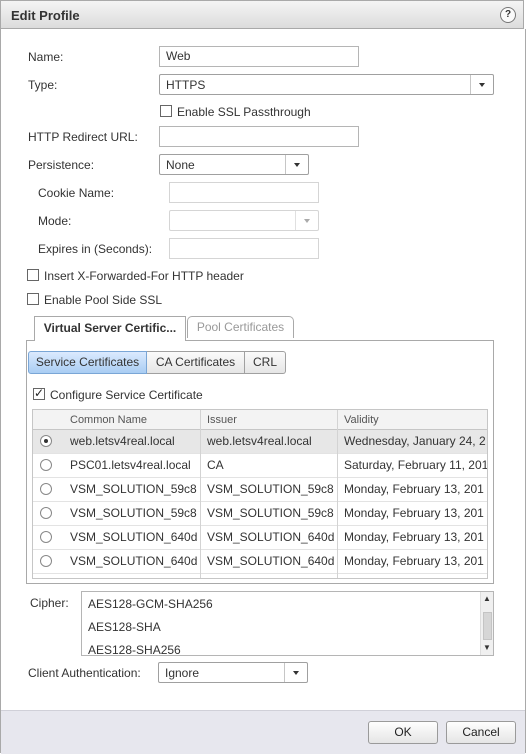 Image resolution: width=526 pixels, height=754 pixels. What do you see at coordinates (134, 649) in the screenshot?
I see `cipher-item: AES128-SHA256` at bounding box center [134, 649].